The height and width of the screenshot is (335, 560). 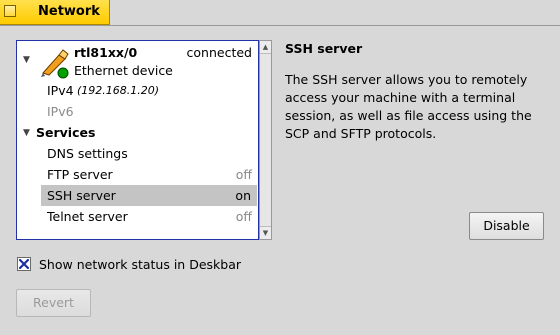 I want to click on list-scrollbar: ▲ ▼, so click(x=265, y=140).